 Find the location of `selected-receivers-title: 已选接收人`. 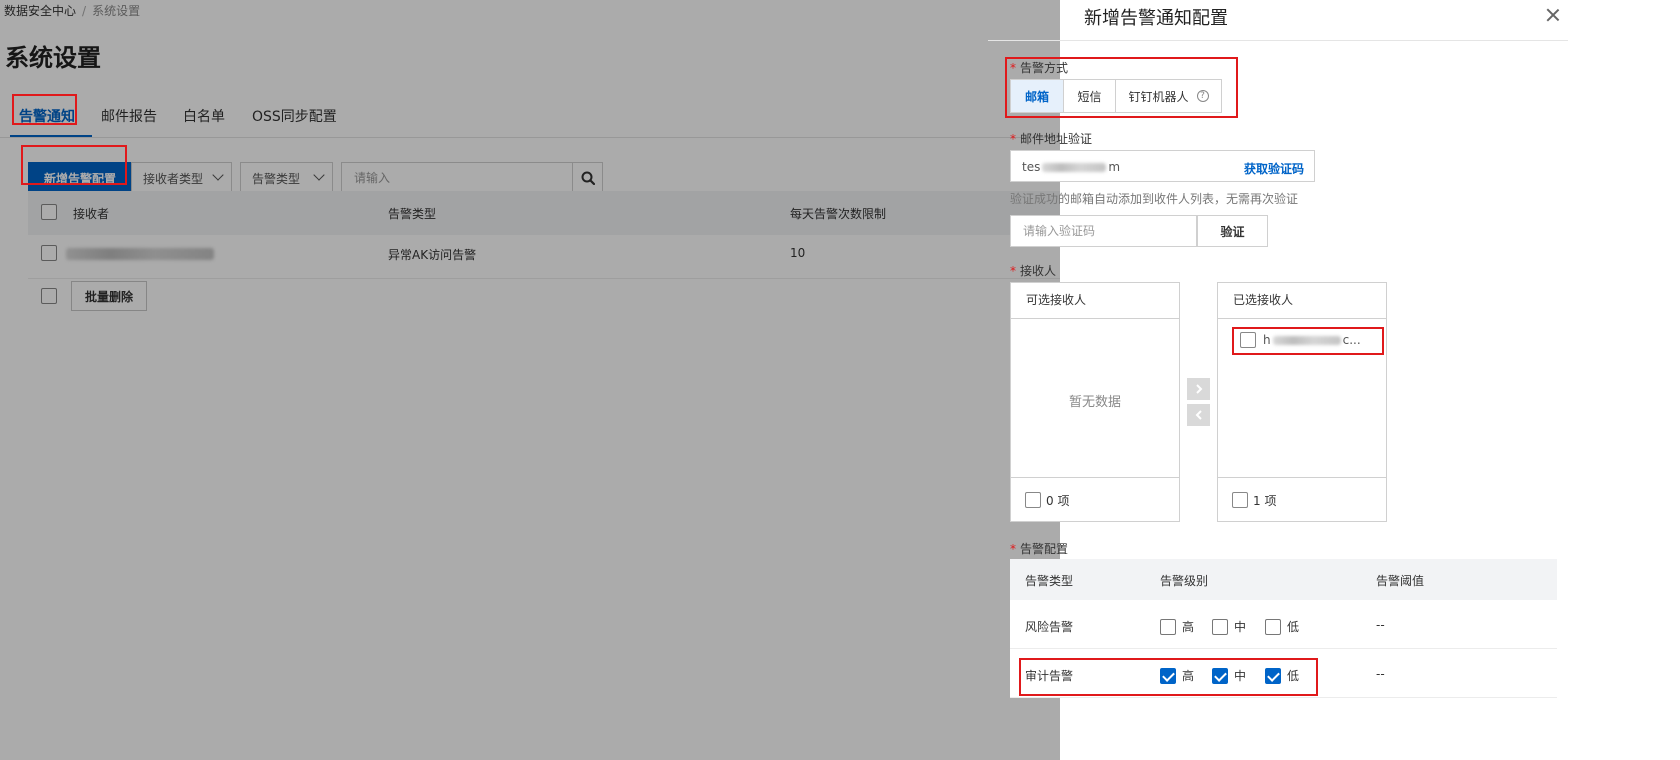

selected-receivers-title: 已选接收人 is located at coordinates (1302, 301).